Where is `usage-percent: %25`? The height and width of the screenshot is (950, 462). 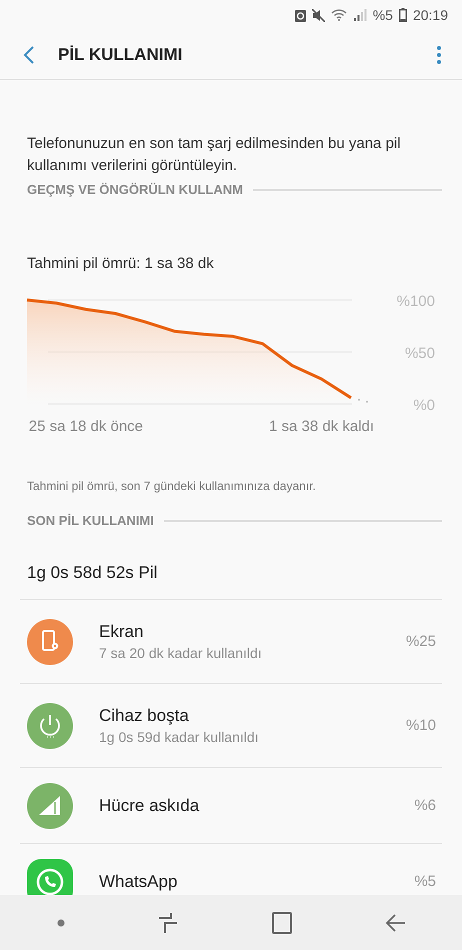
usage-percent: %25 is located at coordinates (421, 641).